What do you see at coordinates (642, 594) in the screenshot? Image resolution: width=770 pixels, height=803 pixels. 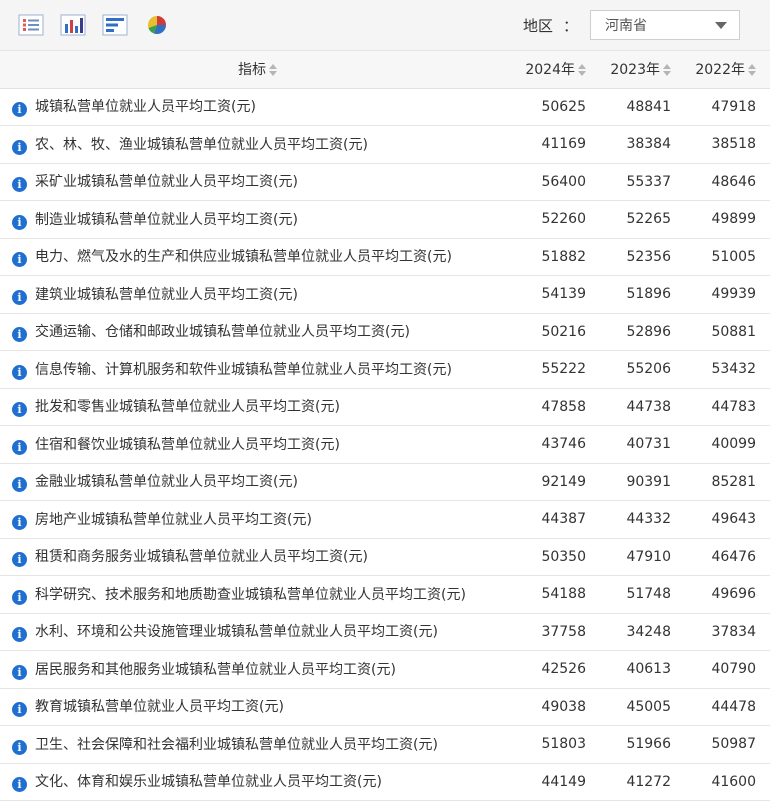 I see `value-2023: 51748` at bounding box center [642, 594].